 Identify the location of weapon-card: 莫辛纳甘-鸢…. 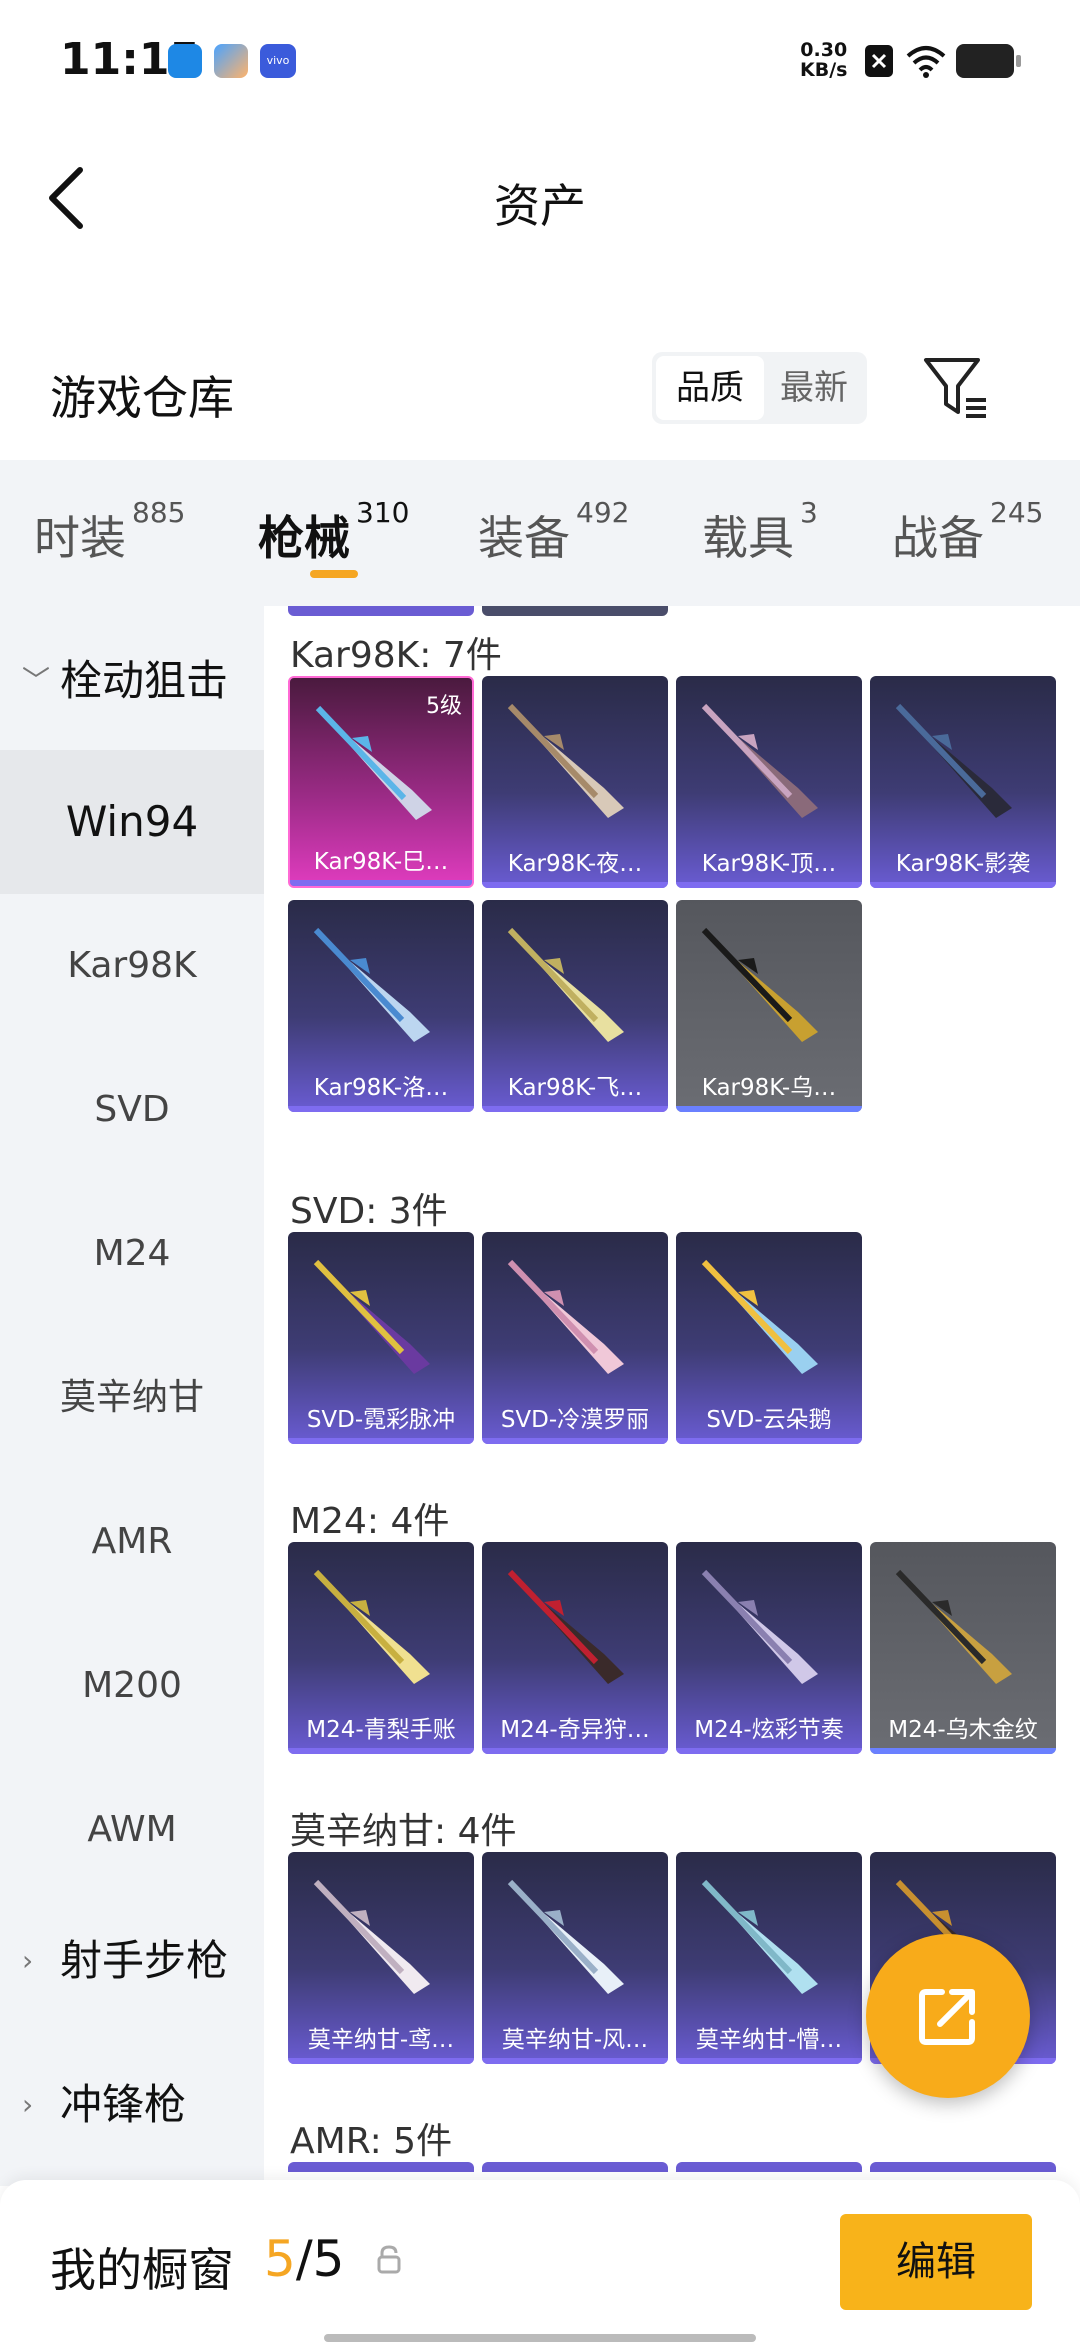
(381, 1958).